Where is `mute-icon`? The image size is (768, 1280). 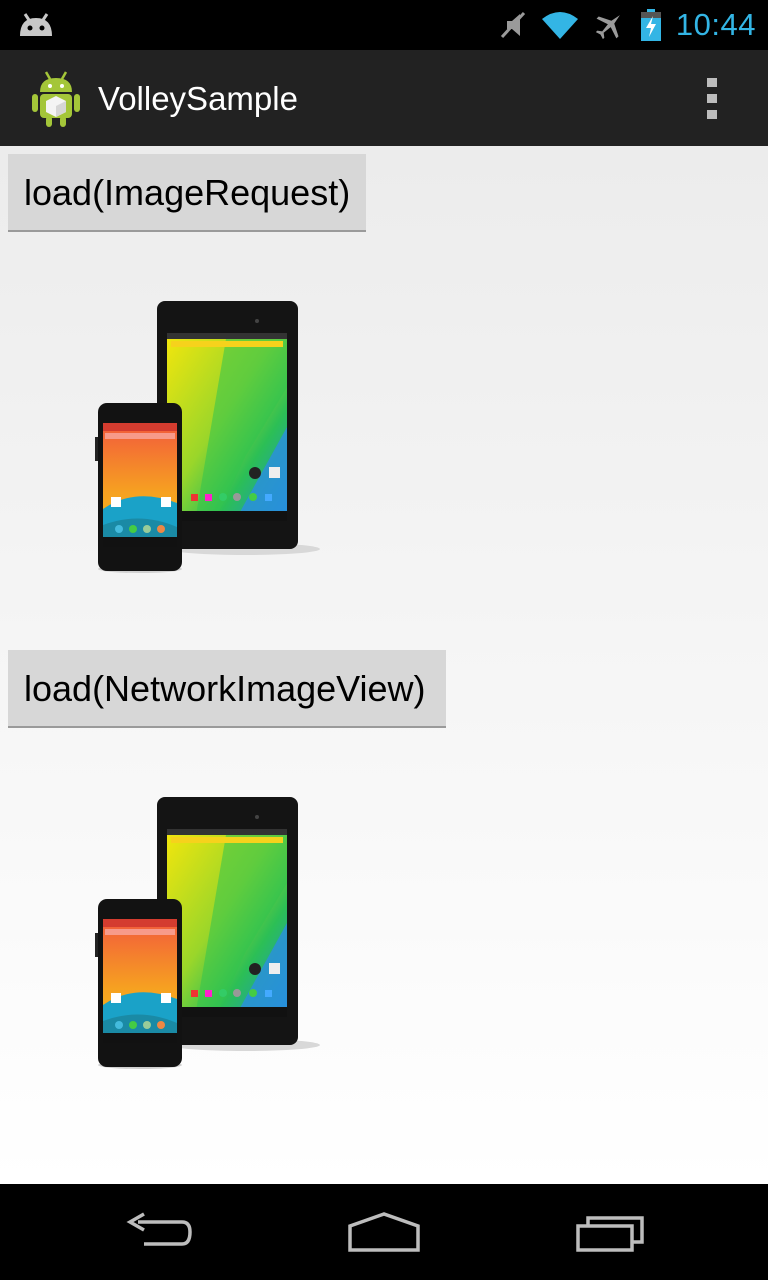
mute-icon is located at coordinates (513, 25).